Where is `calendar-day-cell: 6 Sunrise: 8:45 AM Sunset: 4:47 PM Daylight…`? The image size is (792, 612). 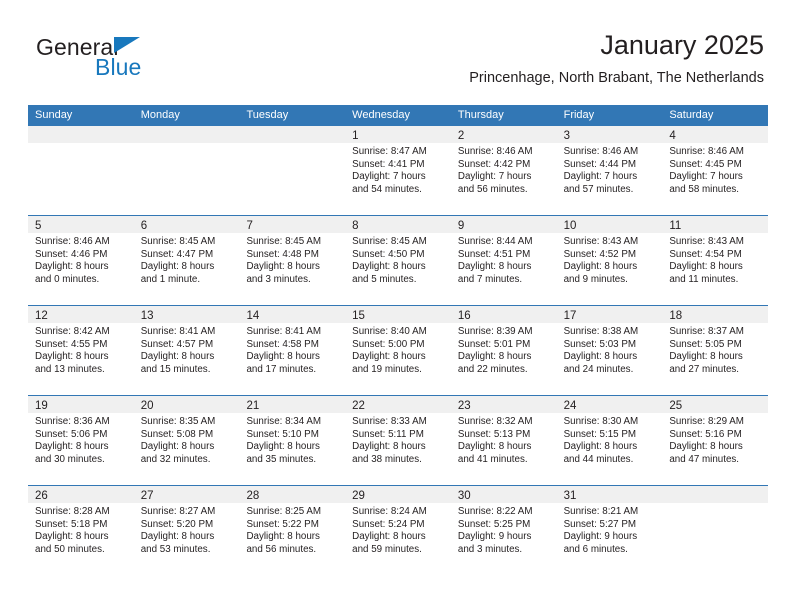
calendar-day-cell: 6 Sunrise: 8:45 AM Sunset: 4:47 PM Daylight… is located at coordinates (186, 260).